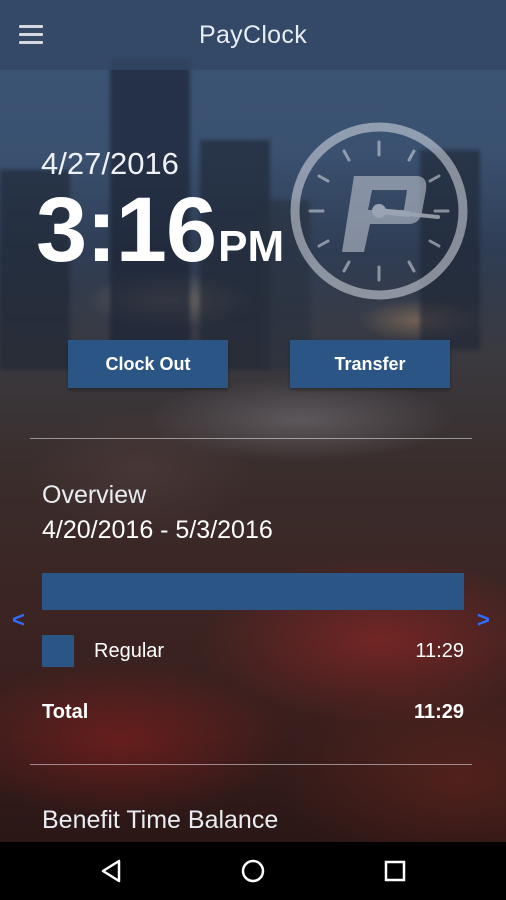  What do you see at coordinates (395, 871) in the screenshot?
I see `recents-square-icon` at bounding box center [395, 871].